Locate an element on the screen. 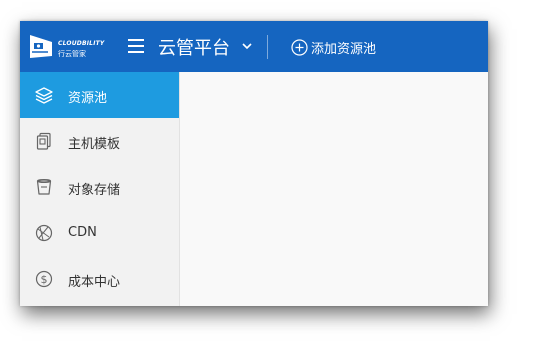  sidebar-item-resource-pool: 资源池 is located at coordinates (99, 95).